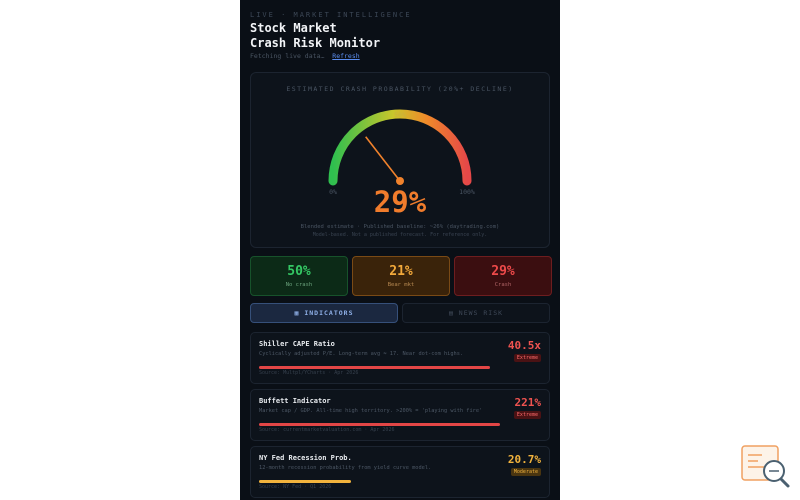  I want to click on chart-icon: ▦, so click(297, 313).